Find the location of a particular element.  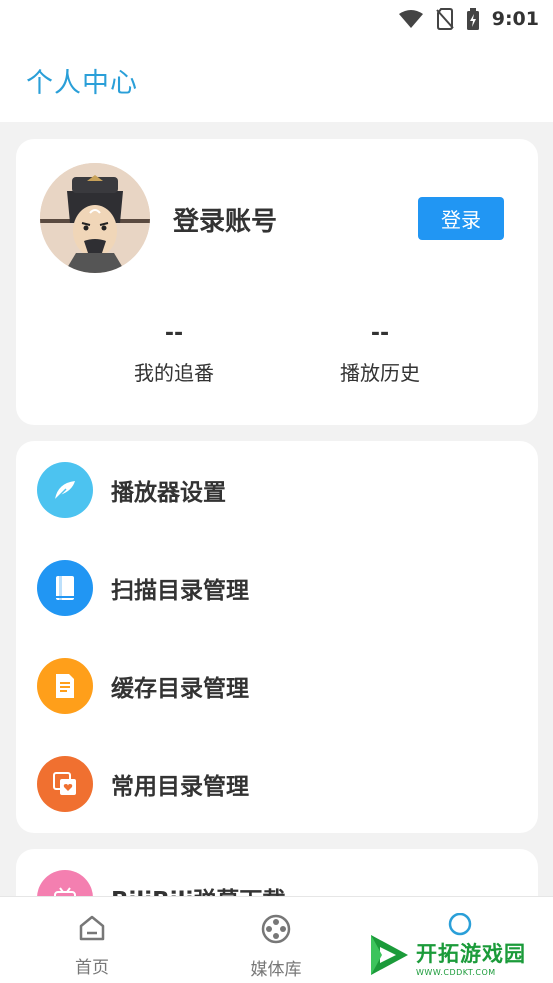

page-title: 个人中心 is located at coordinates (82, 83).